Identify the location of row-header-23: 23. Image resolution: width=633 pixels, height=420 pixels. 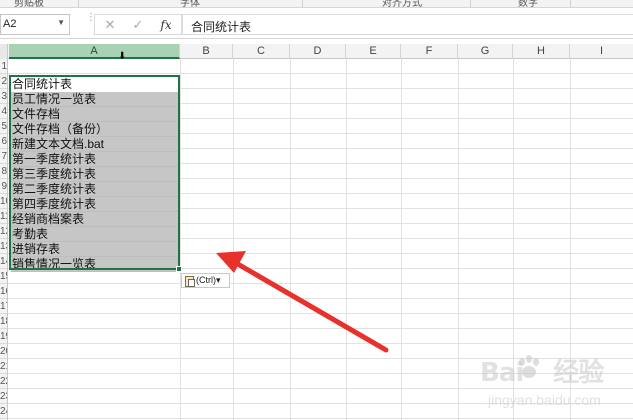
(3, 396).